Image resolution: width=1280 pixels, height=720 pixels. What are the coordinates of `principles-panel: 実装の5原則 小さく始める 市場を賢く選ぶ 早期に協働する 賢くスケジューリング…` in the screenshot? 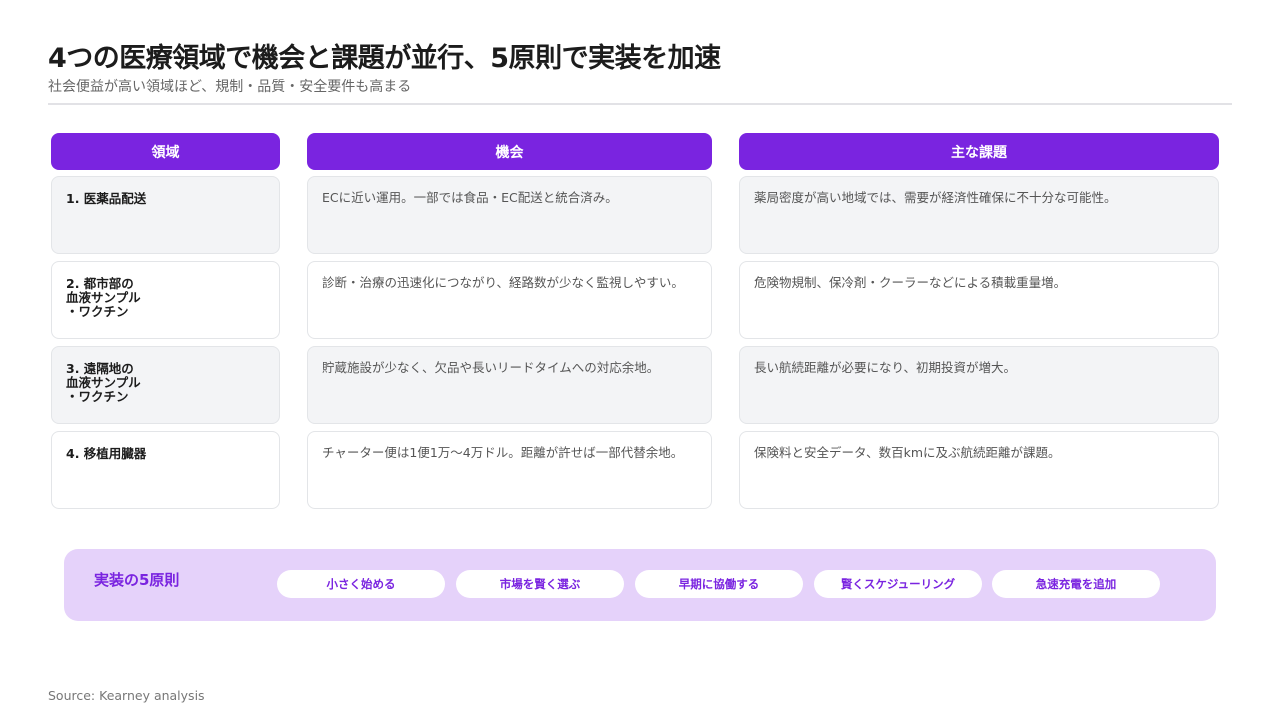 It's located at (640, 585).